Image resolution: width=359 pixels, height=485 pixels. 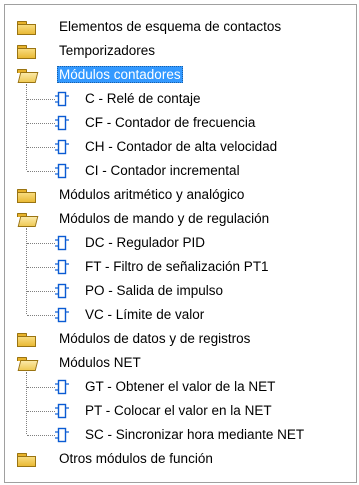 I want to click on tree-item-label: VC - Límite de valor, so click(x=145, y=314).